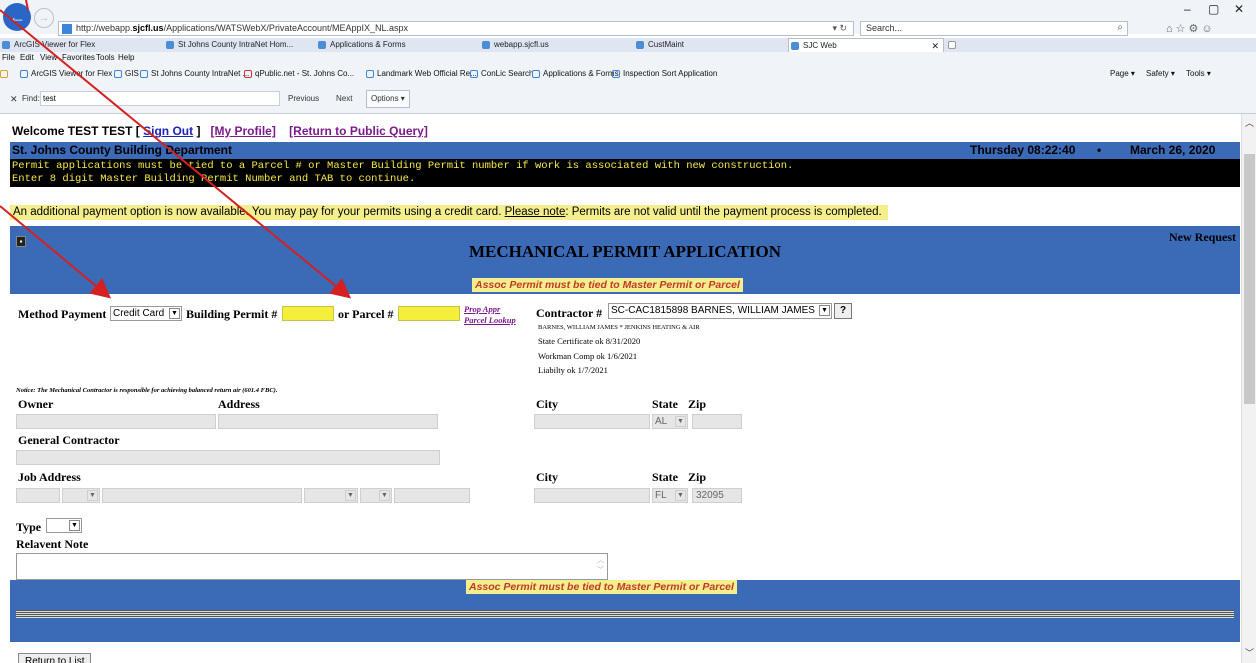 The height and width of the screenshot is (663, 1256). What do you see at coordinates (717, 421) in the screenshot?
I see `owner-zip-input` at bounding box center [717, 421].